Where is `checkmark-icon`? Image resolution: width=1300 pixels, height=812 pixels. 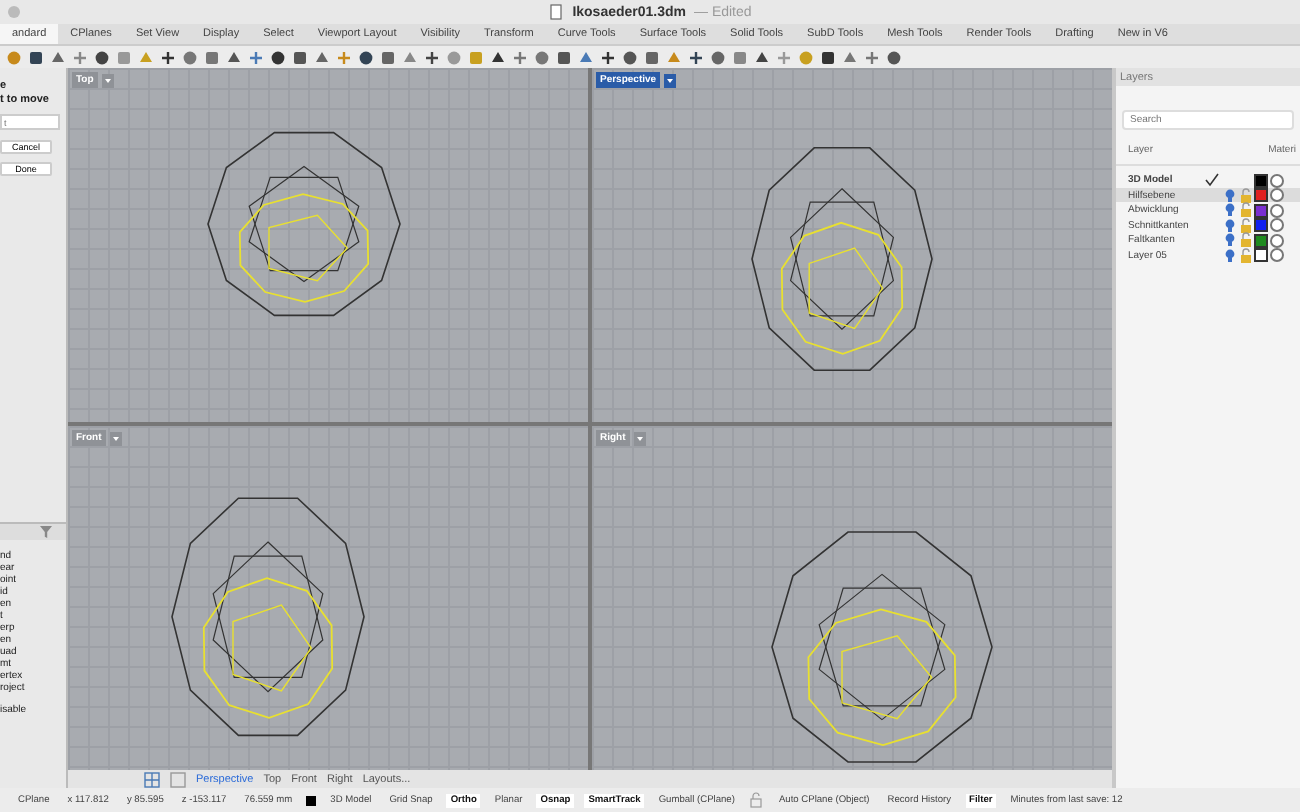 checkmark-icon is located at coordinates (1212, 180).